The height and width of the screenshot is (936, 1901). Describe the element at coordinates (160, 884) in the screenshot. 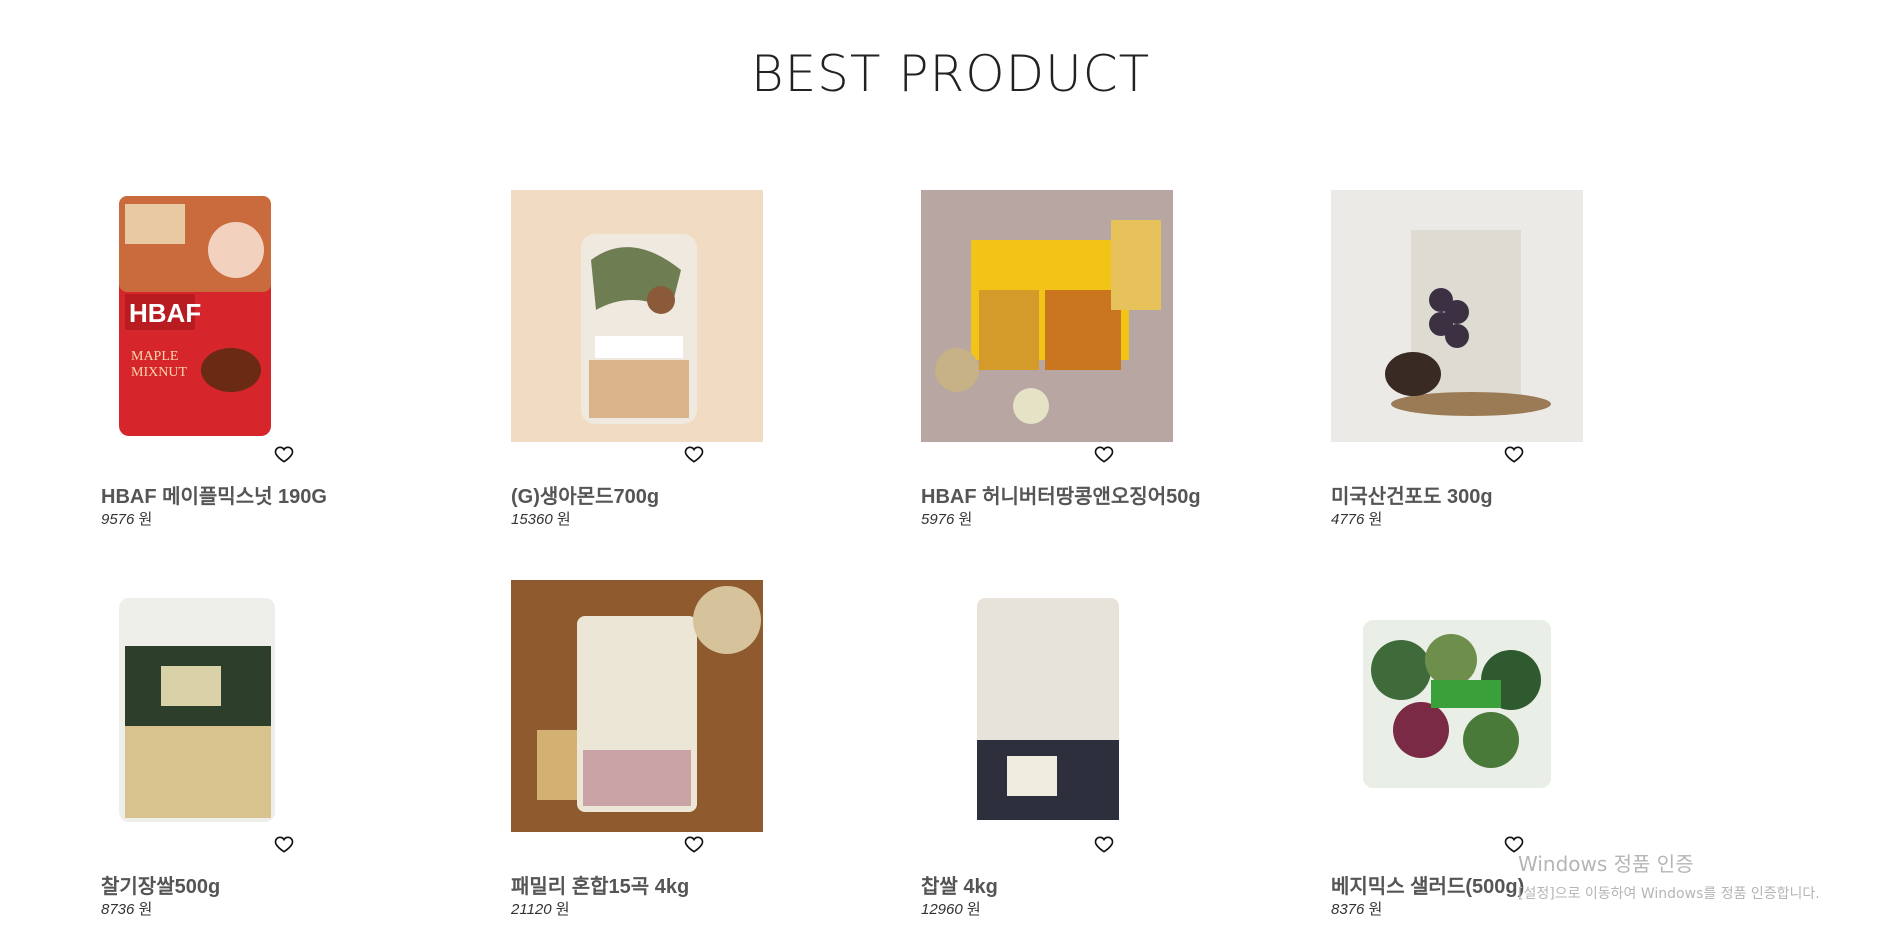

I see `product-name: 찰기장쌀500g` at that location.